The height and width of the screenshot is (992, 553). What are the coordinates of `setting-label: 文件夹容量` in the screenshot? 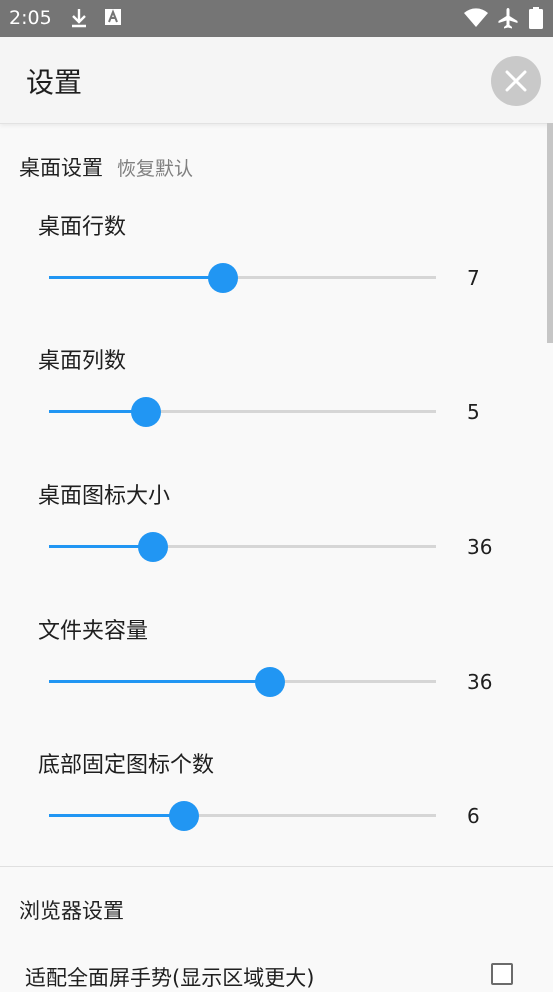 It's located at (93, 631).